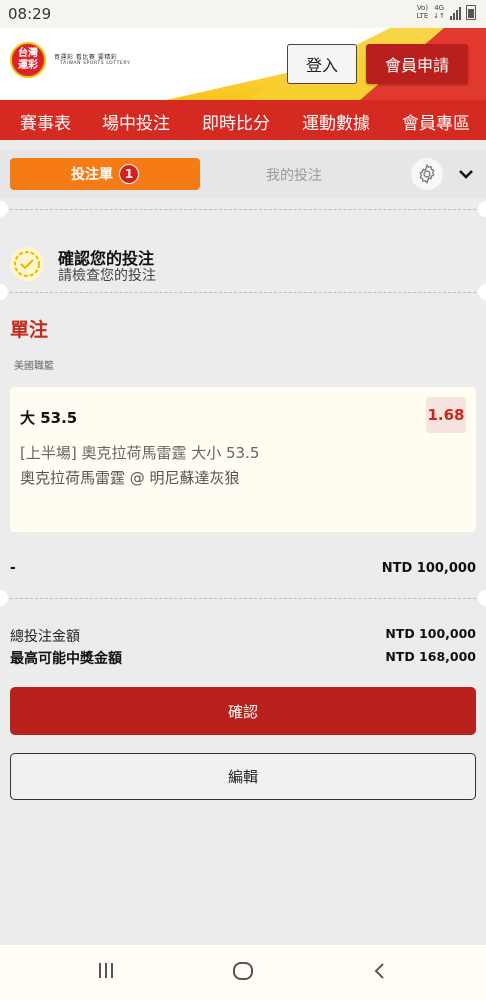 Image resolution: width=486 pixels, height=1000 pixels. What do you see at coordinates (136, 121) in the screenshot?
I see `nav-item-live-betting: 場中投注` at bounding box center [136, 121].